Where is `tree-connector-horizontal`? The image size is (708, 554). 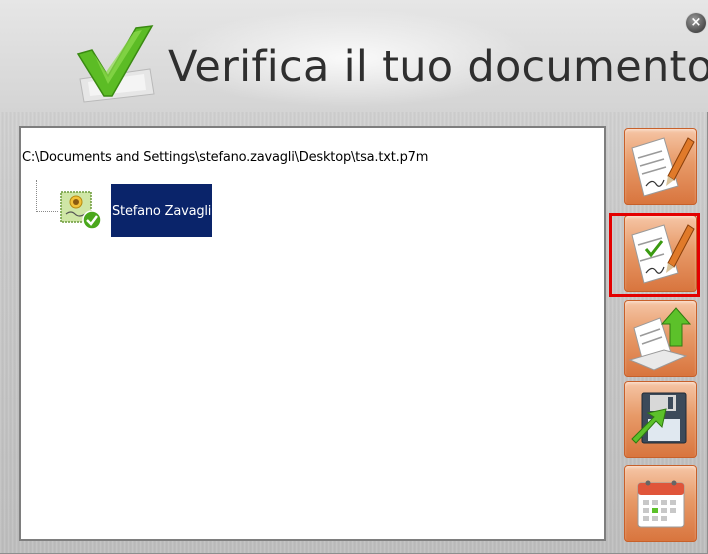
tree-connector-horizontal is located at coordinates (47, 211).